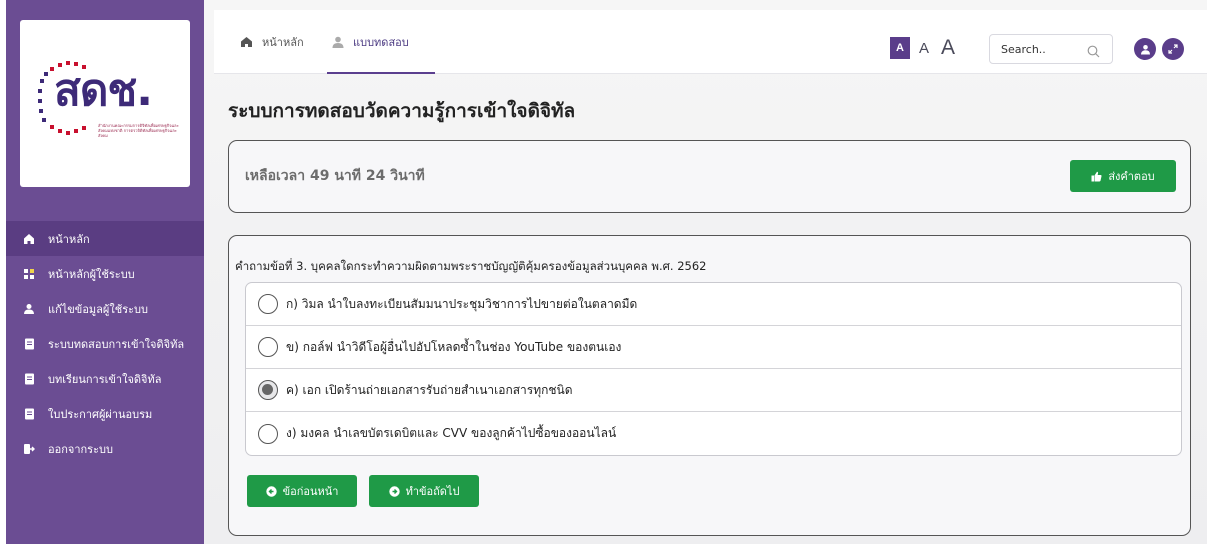 Image resolution: width=1207 pixels, height=544 pixels. I want to click on sidebar-item-logout: ออกจากระบบ, so click(105, 448).